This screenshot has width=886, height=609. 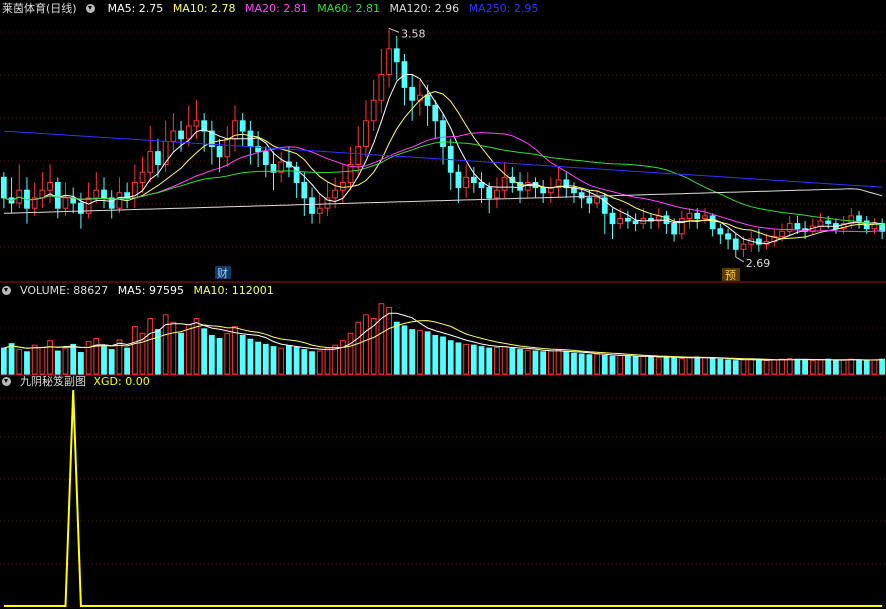 I want to click on volume-ma10-value: MA10: 112001, so click(x=233, y=290).